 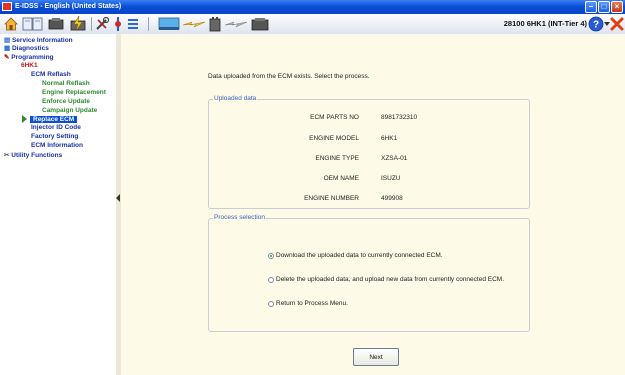 I want to click on collapse-arrow-icon, so click(x=118, y=198).